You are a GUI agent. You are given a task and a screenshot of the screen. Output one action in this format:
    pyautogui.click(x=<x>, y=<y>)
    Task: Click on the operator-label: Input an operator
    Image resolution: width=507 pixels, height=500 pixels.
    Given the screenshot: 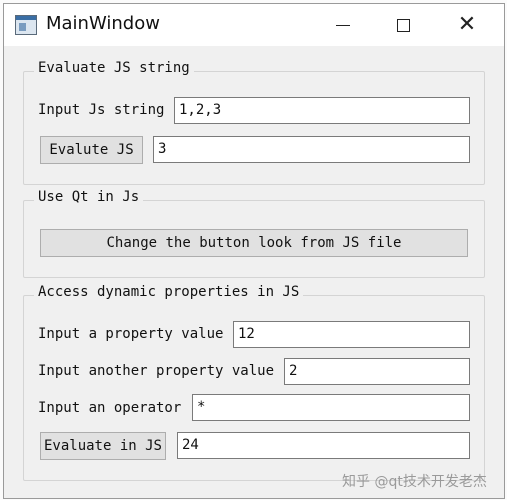 What is the action you would take?
    pyautogui.click(x=110, y=408)
    